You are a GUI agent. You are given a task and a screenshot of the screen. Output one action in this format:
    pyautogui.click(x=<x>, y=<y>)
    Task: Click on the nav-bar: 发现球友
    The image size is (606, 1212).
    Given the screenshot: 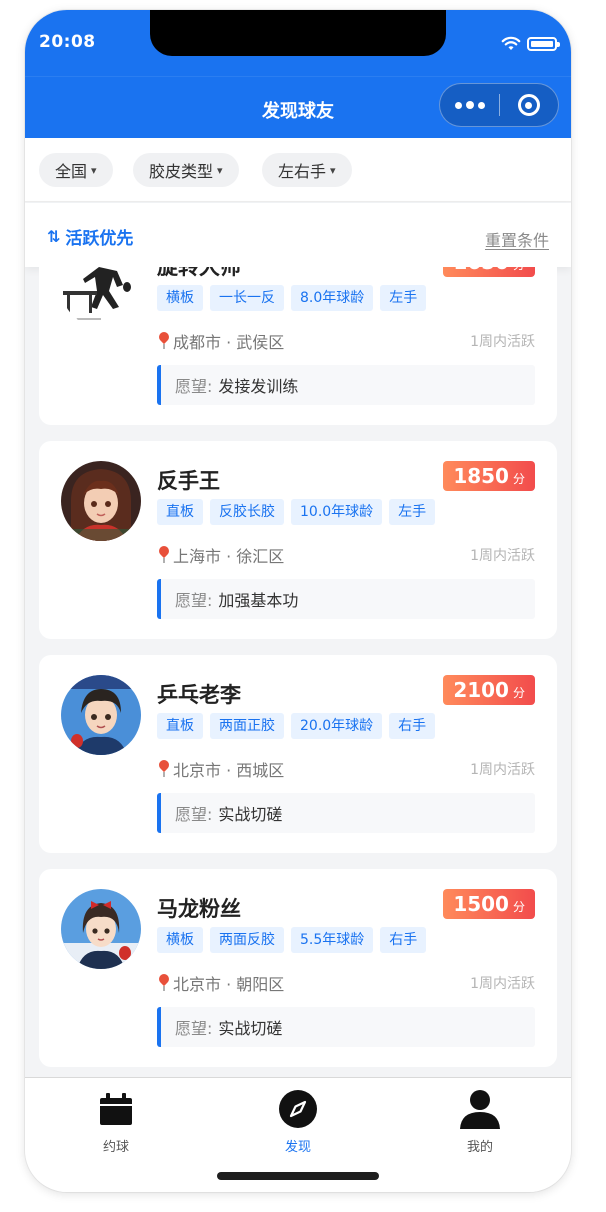 What is the action you would take?
    pyautogui.click(x=298, y=107)
    